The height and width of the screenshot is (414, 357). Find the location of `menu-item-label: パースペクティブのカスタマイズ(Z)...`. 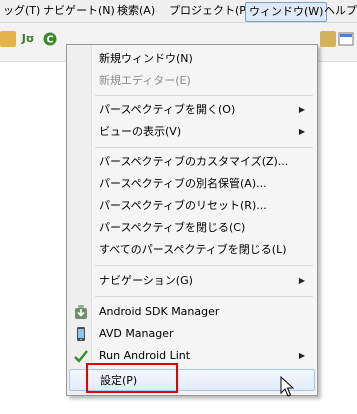

menu-item-label: パースペクティブのカスタマイズ(Z)... is located at coordinates (194, 161).